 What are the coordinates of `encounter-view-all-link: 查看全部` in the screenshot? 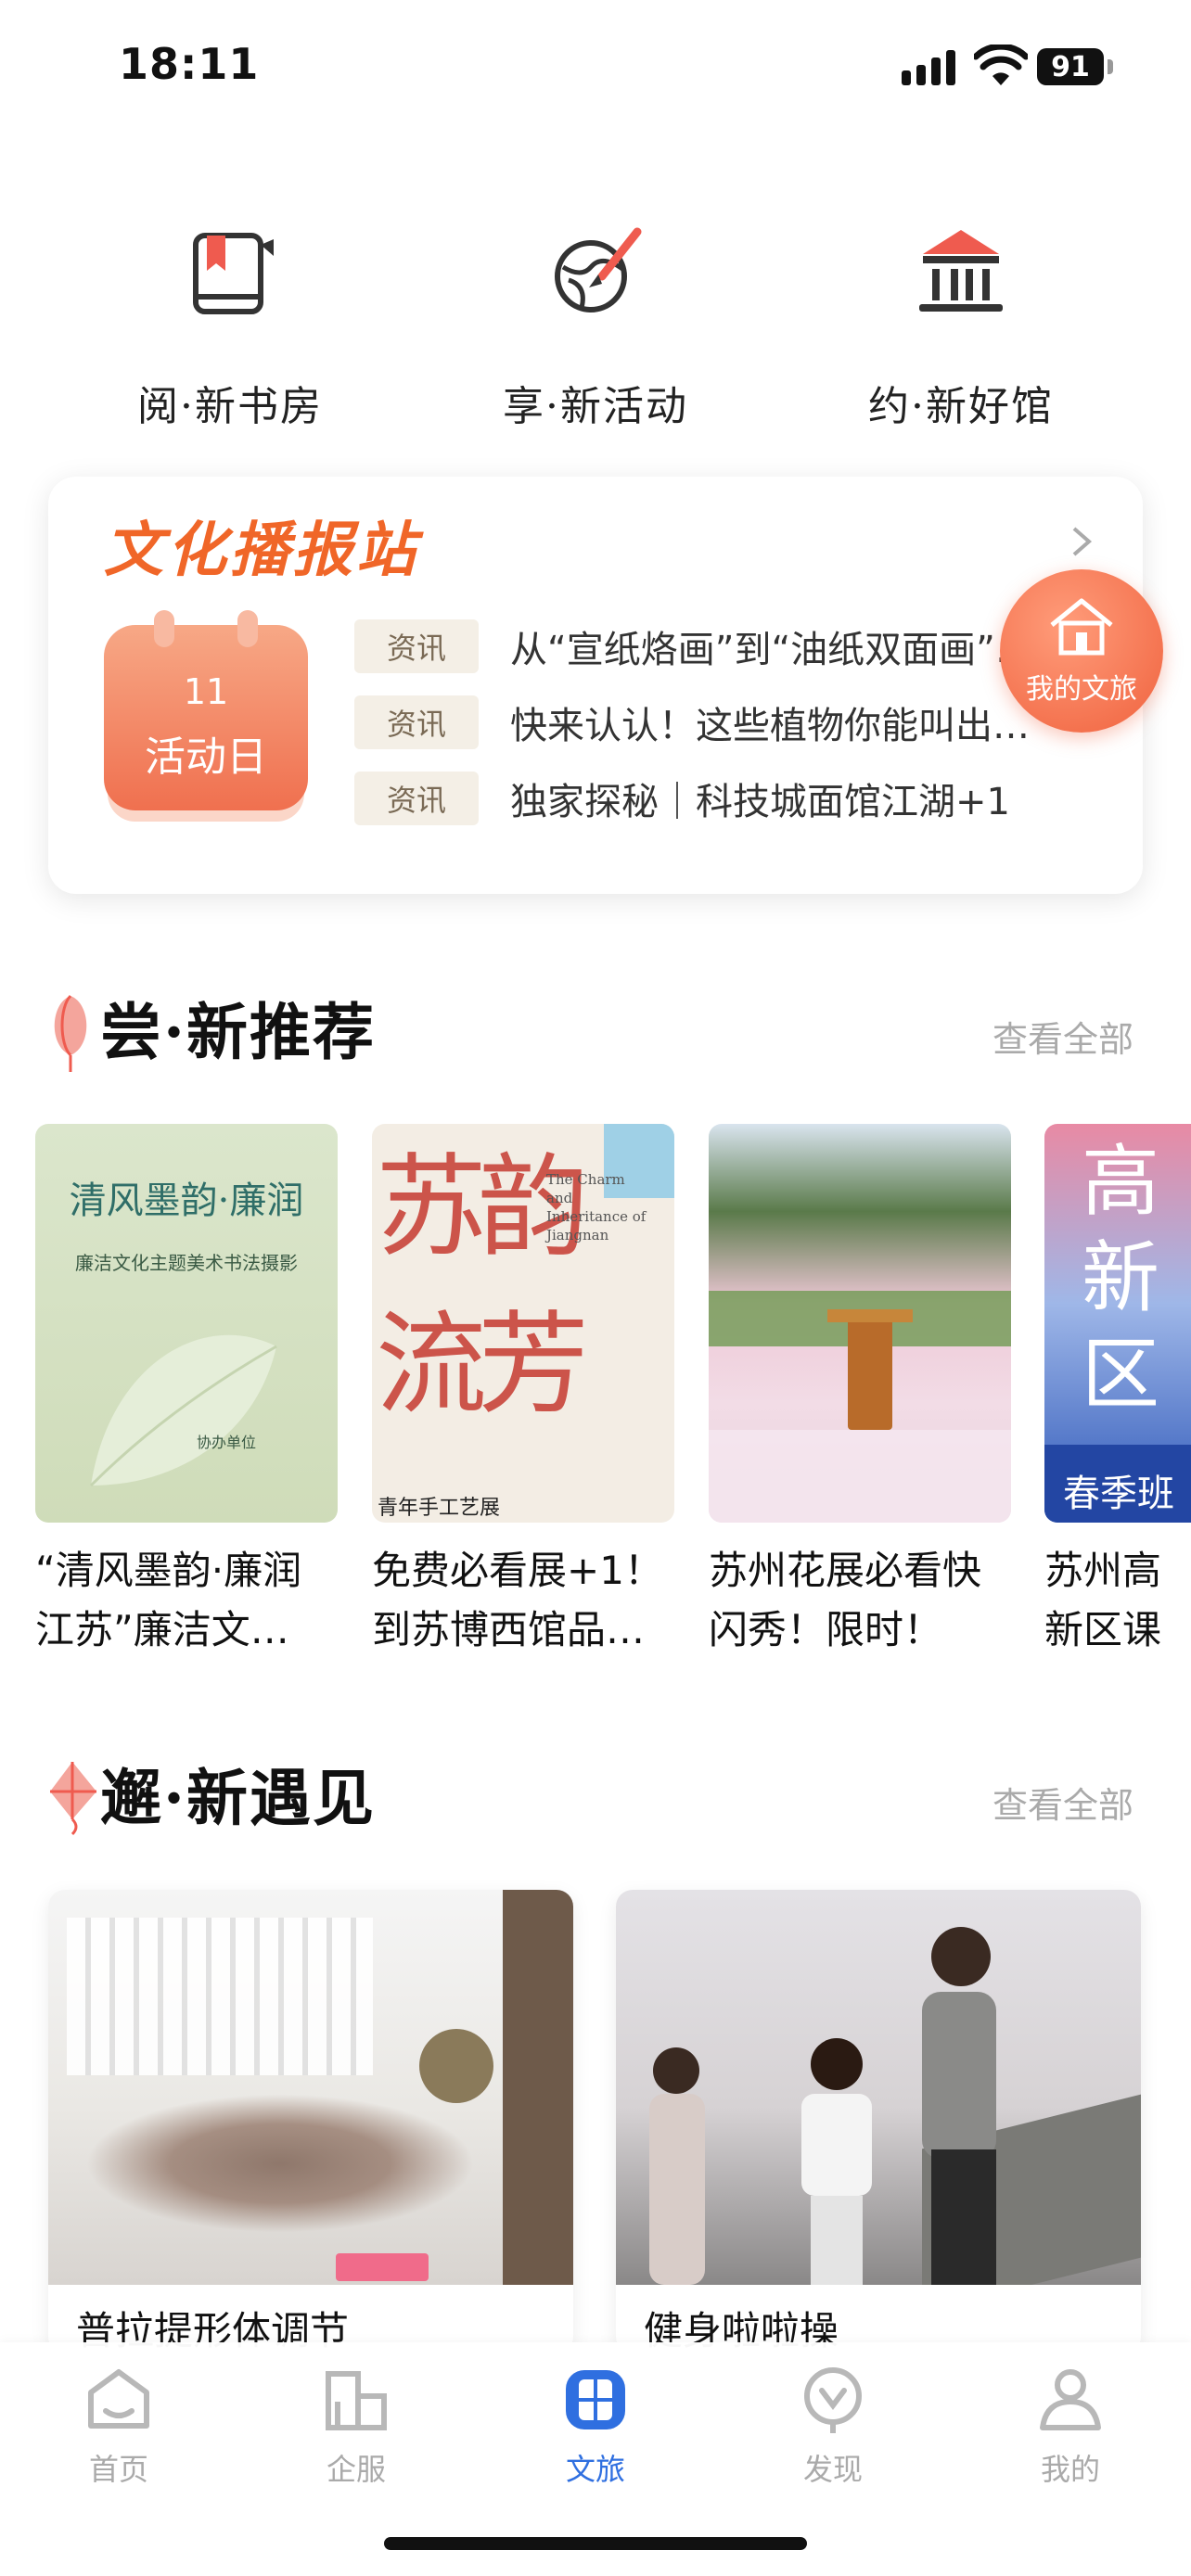 It's located at (1062, 1802).